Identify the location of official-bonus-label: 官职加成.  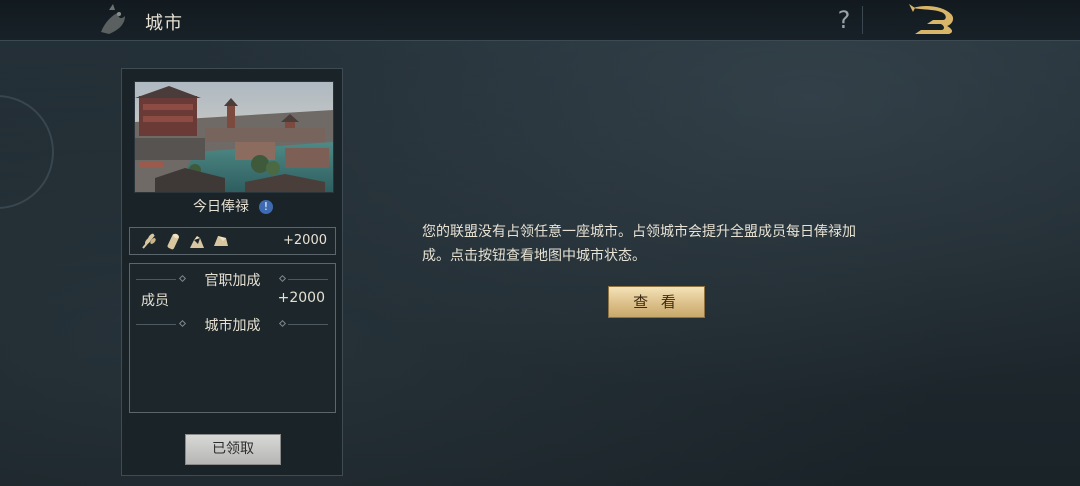
(232, 281).